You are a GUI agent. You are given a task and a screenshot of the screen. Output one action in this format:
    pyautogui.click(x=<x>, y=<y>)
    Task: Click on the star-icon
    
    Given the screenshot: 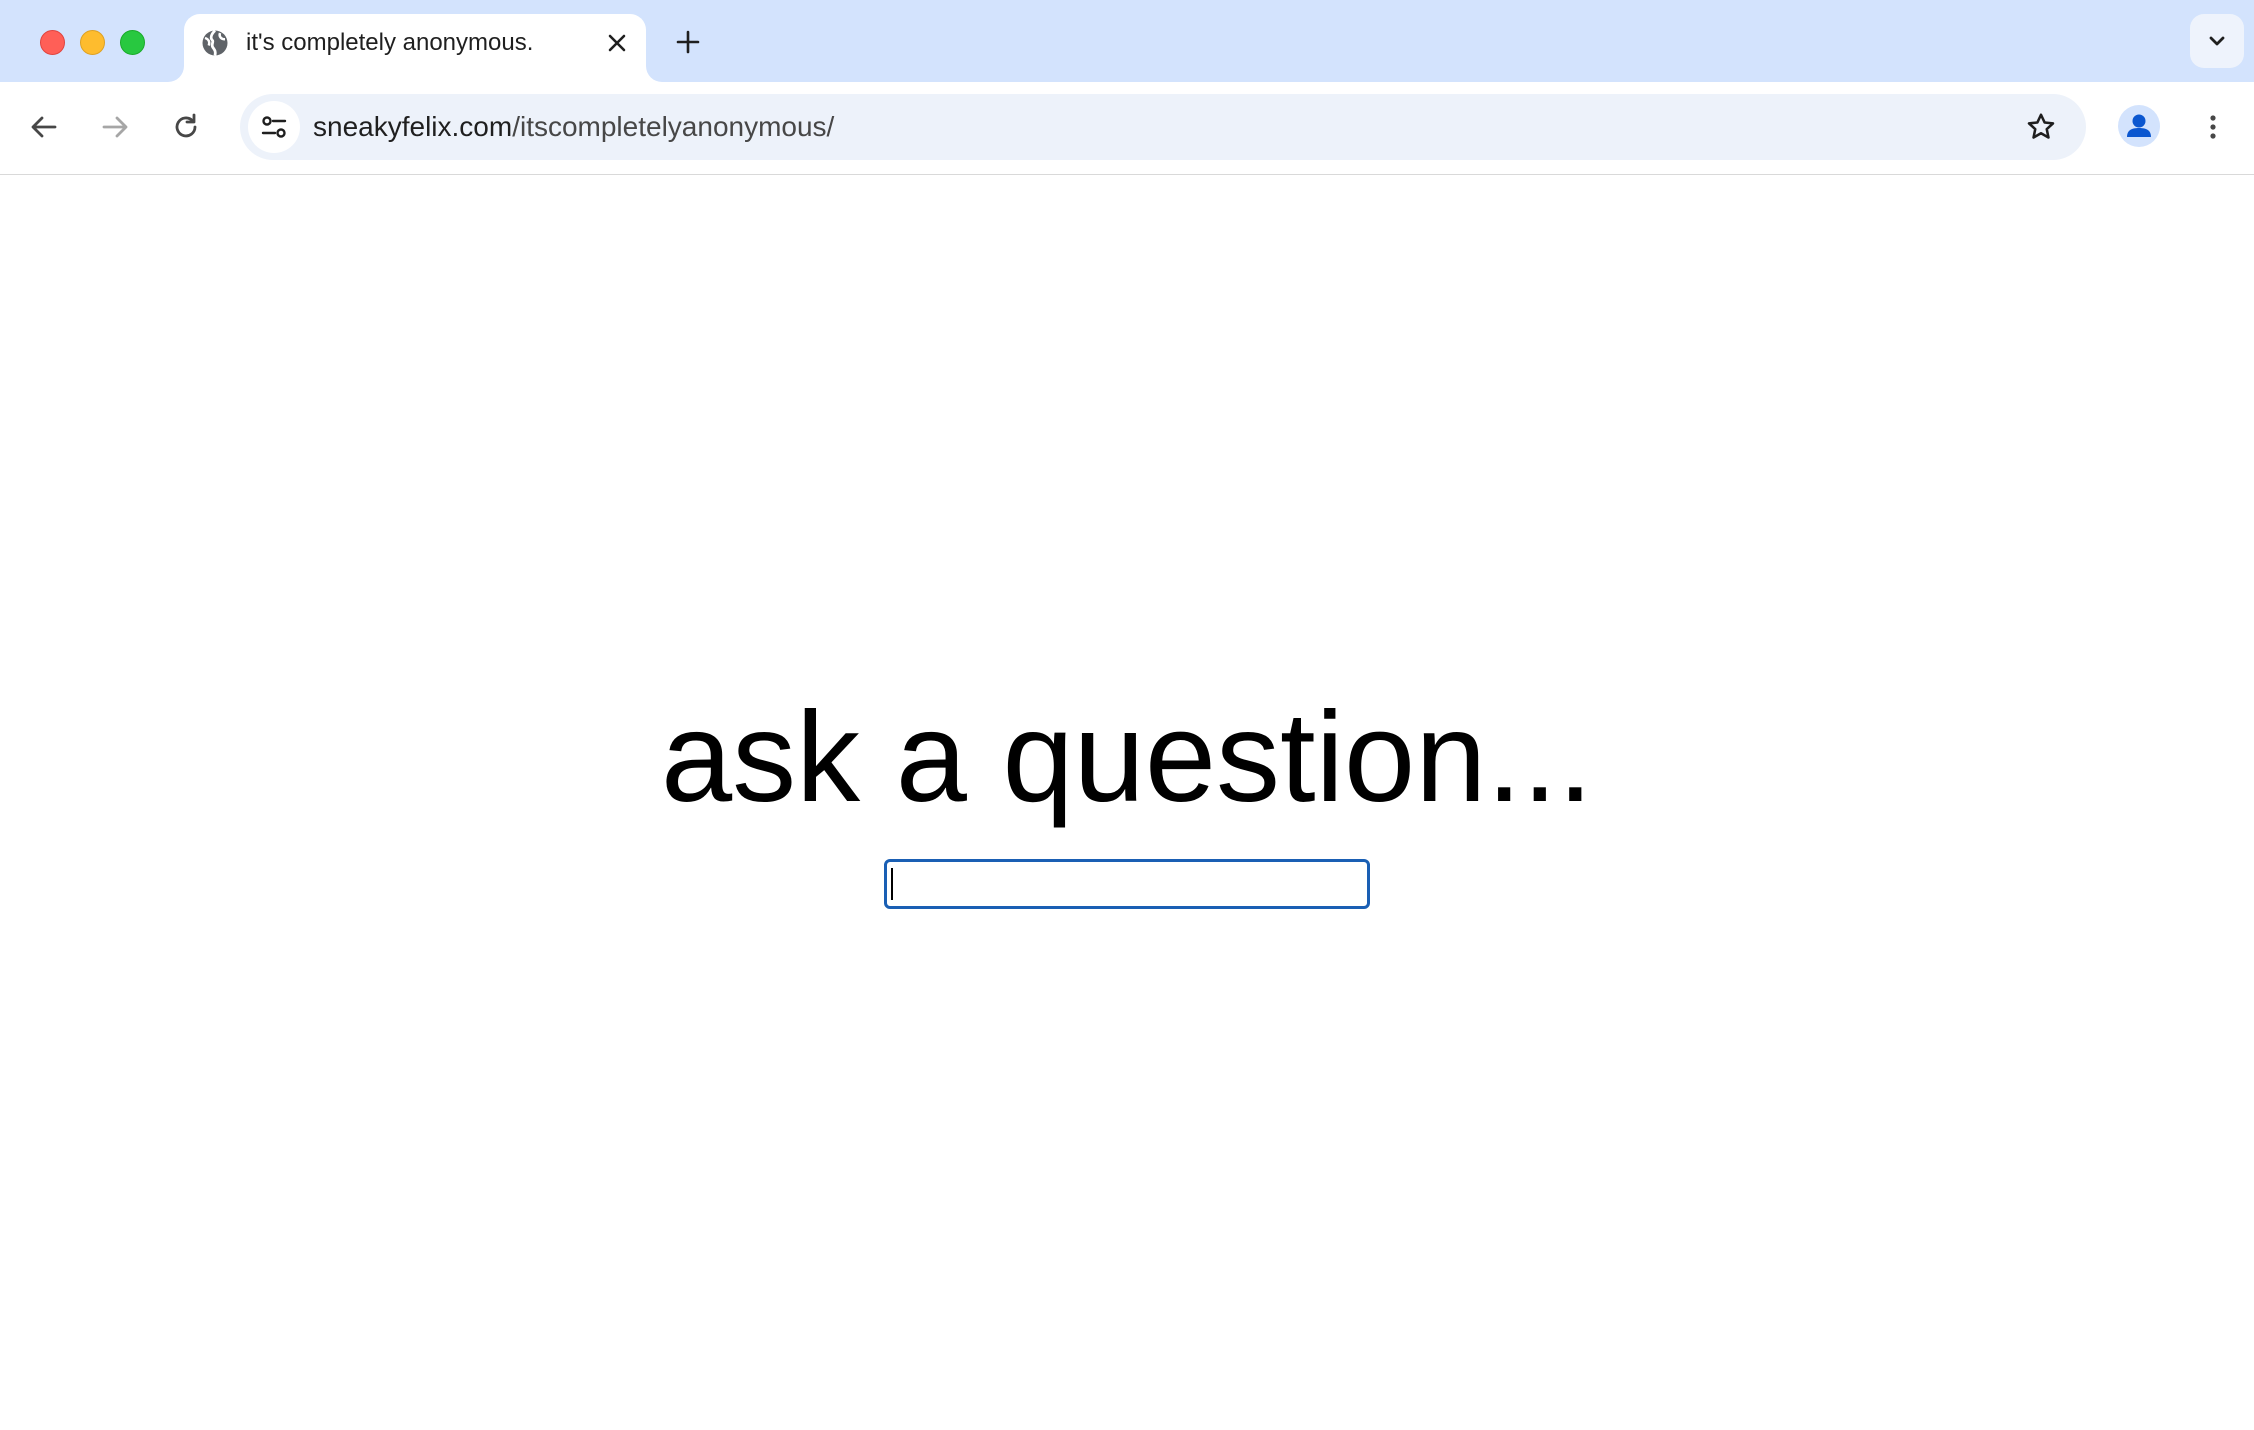 What is the action you would take?
    pyautogui.click(x=2041, y=126)
    